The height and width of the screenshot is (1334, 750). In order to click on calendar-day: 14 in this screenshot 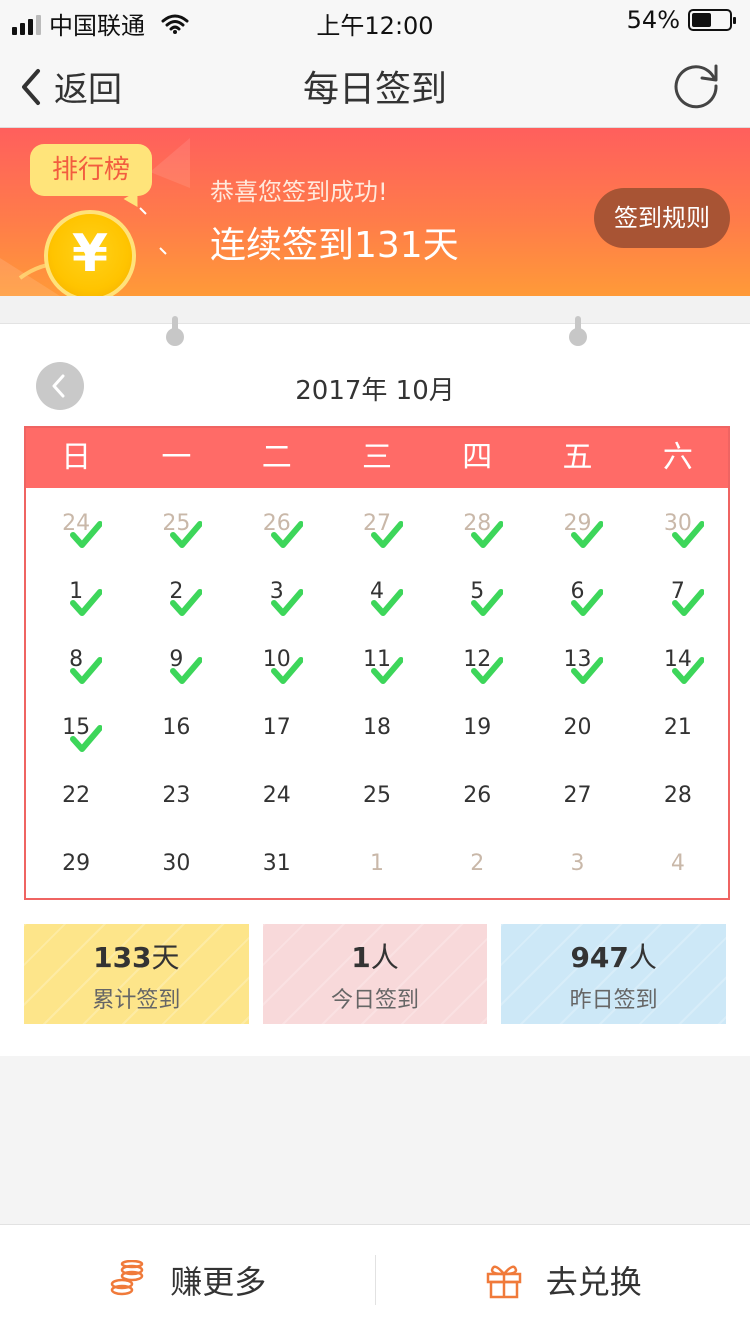, I will do `click(678, 660)`.